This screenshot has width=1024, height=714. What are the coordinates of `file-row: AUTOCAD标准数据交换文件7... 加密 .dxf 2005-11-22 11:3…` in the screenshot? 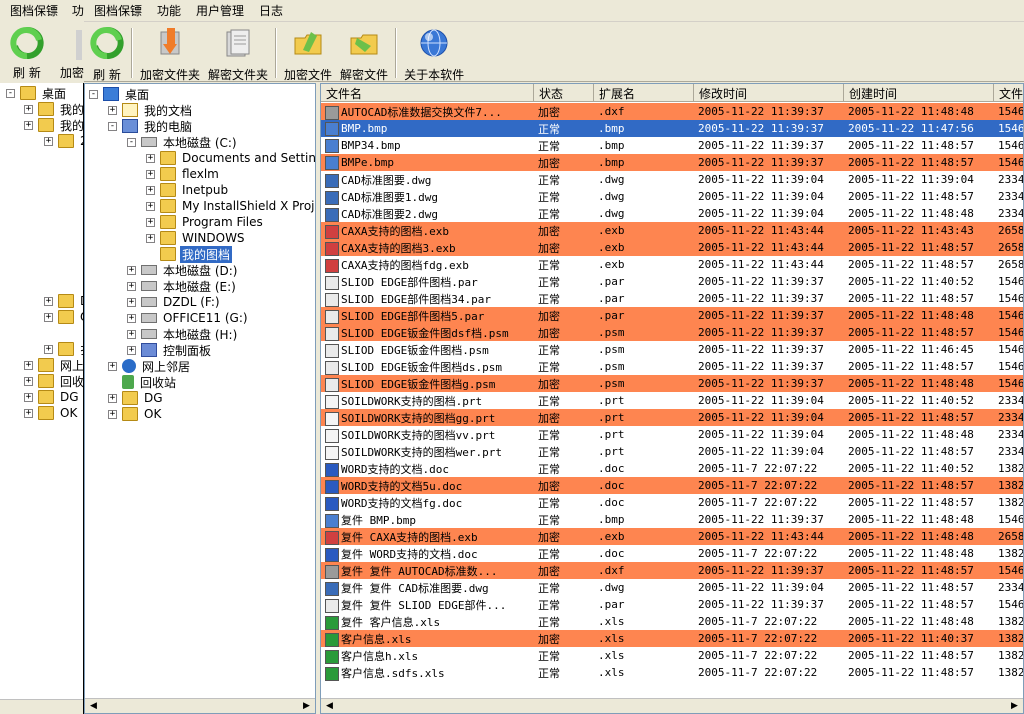 It's located at (672, 111).